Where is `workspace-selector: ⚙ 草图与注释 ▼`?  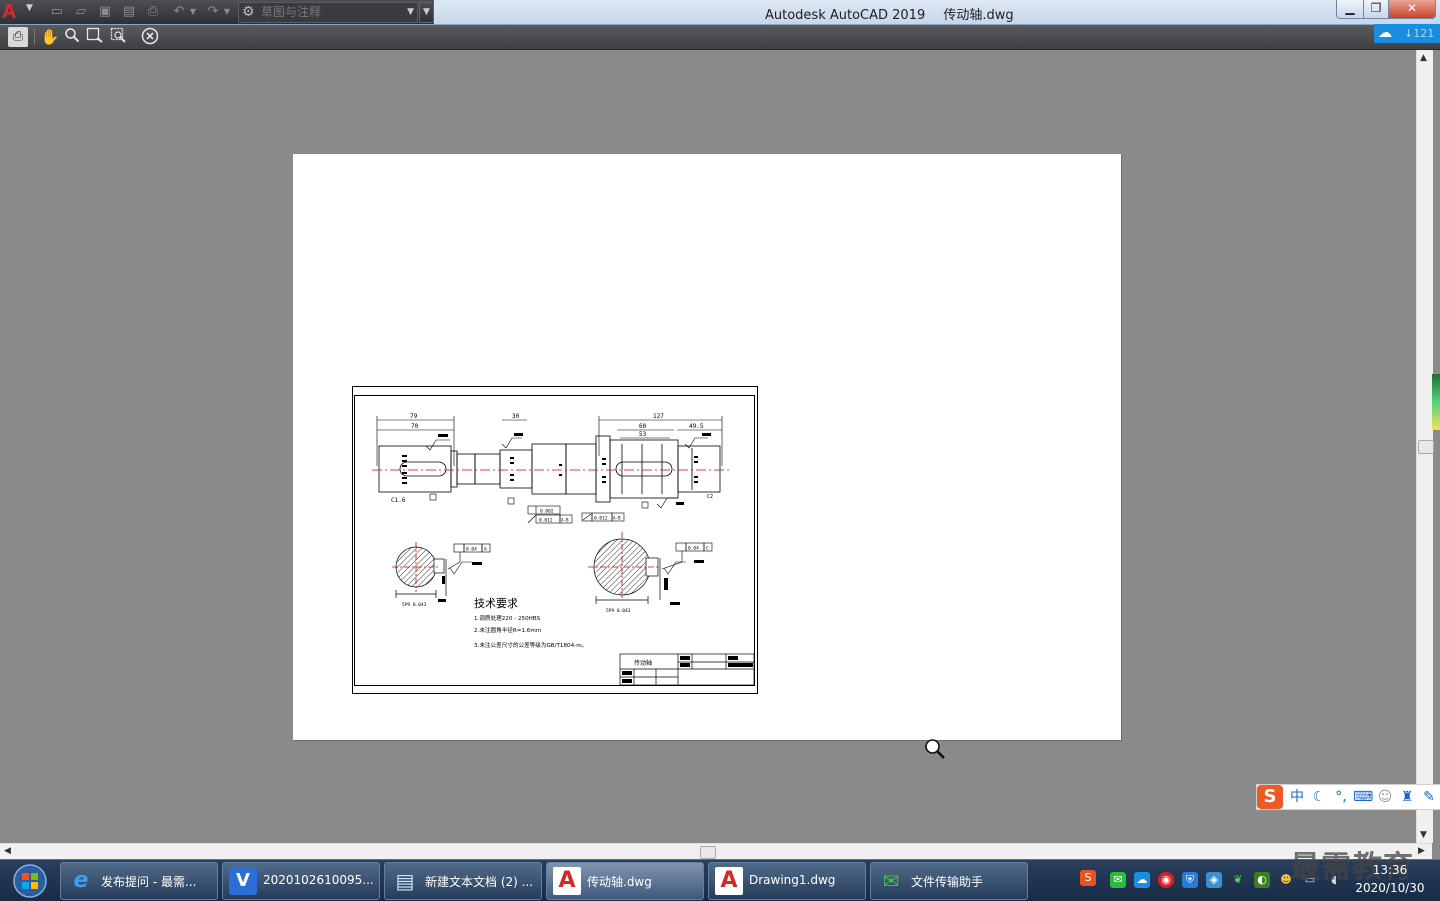 workspace-selector: ⚙ 草图与注释 ▼ is located at coordinates (328, 12).